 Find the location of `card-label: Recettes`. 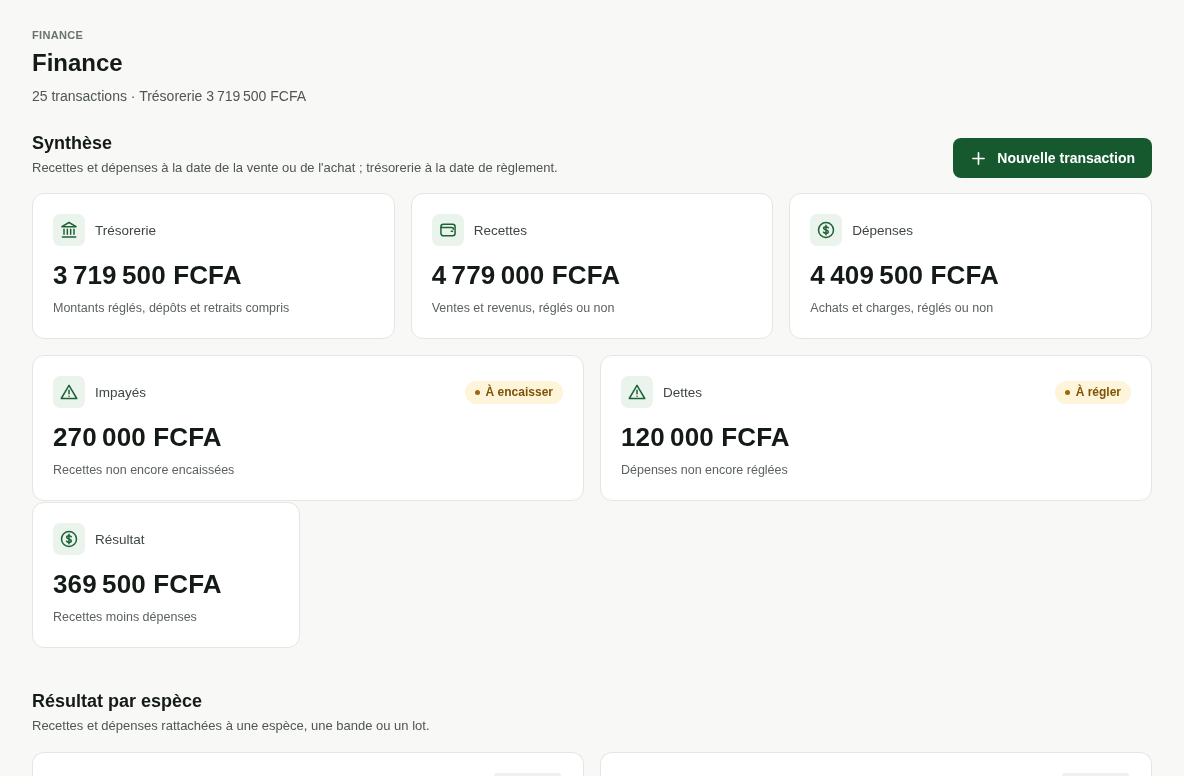

card-label: Recettes is located at coordinates (500, 230).